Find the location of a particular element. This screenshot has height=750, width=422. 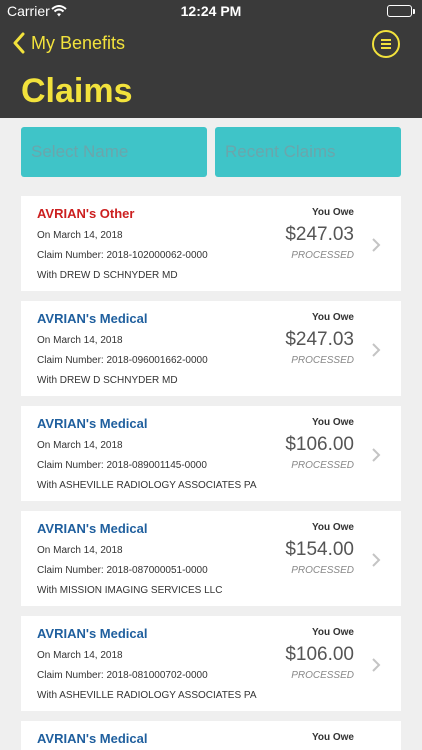

claim-number: Claim Number: 2018-102000062-0000 is located at coordinates (122, 255).